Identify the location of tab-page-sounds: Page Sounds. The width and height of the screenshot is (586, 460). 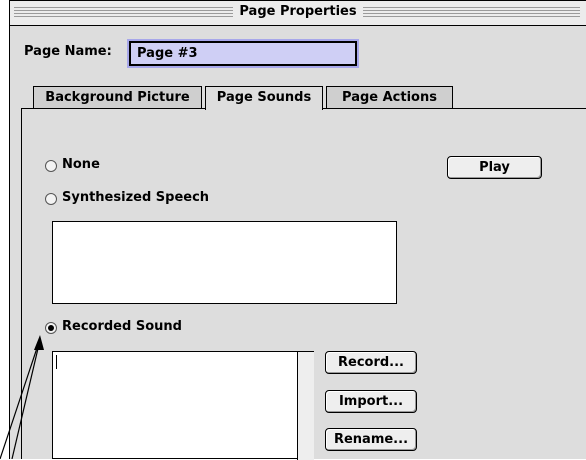
(264, 98).